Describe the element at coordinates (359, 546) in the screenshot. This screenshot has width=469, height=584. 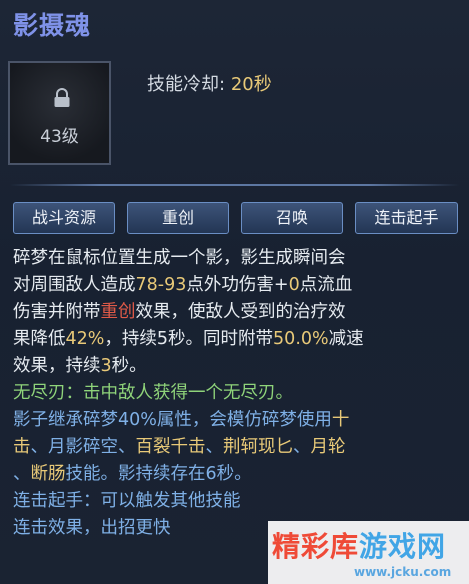
I see `watermark-logo-text: 精彩库游戏网` at that location.